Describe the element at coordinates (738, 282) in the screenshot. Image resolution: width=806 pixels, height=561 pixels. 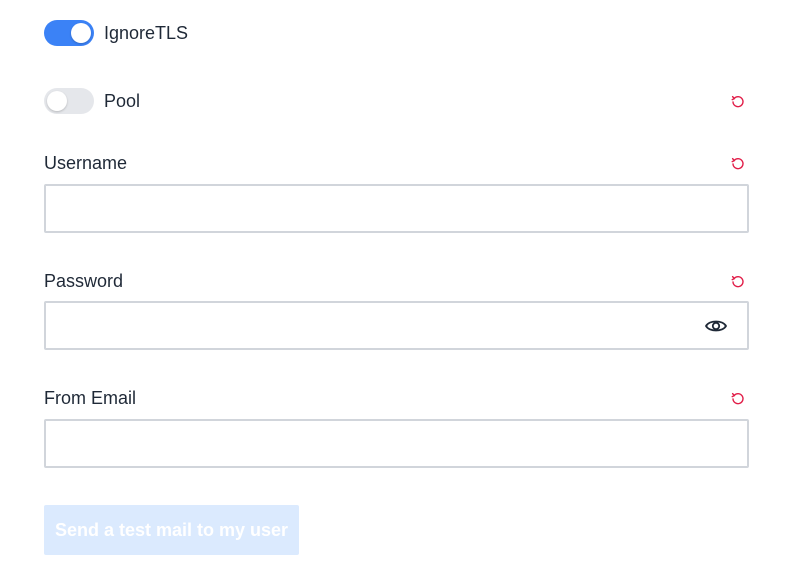
I see `password-reset-icon` at that location.